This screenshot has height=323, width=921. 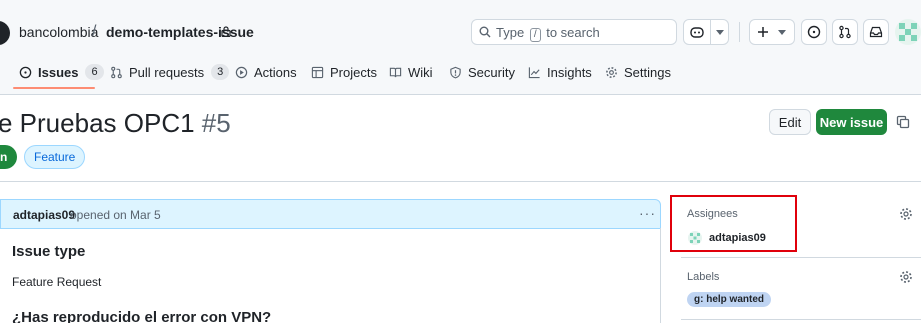 I want to click on page-title: e Pruebas OPC1 #5, so click(x=115, y=123).